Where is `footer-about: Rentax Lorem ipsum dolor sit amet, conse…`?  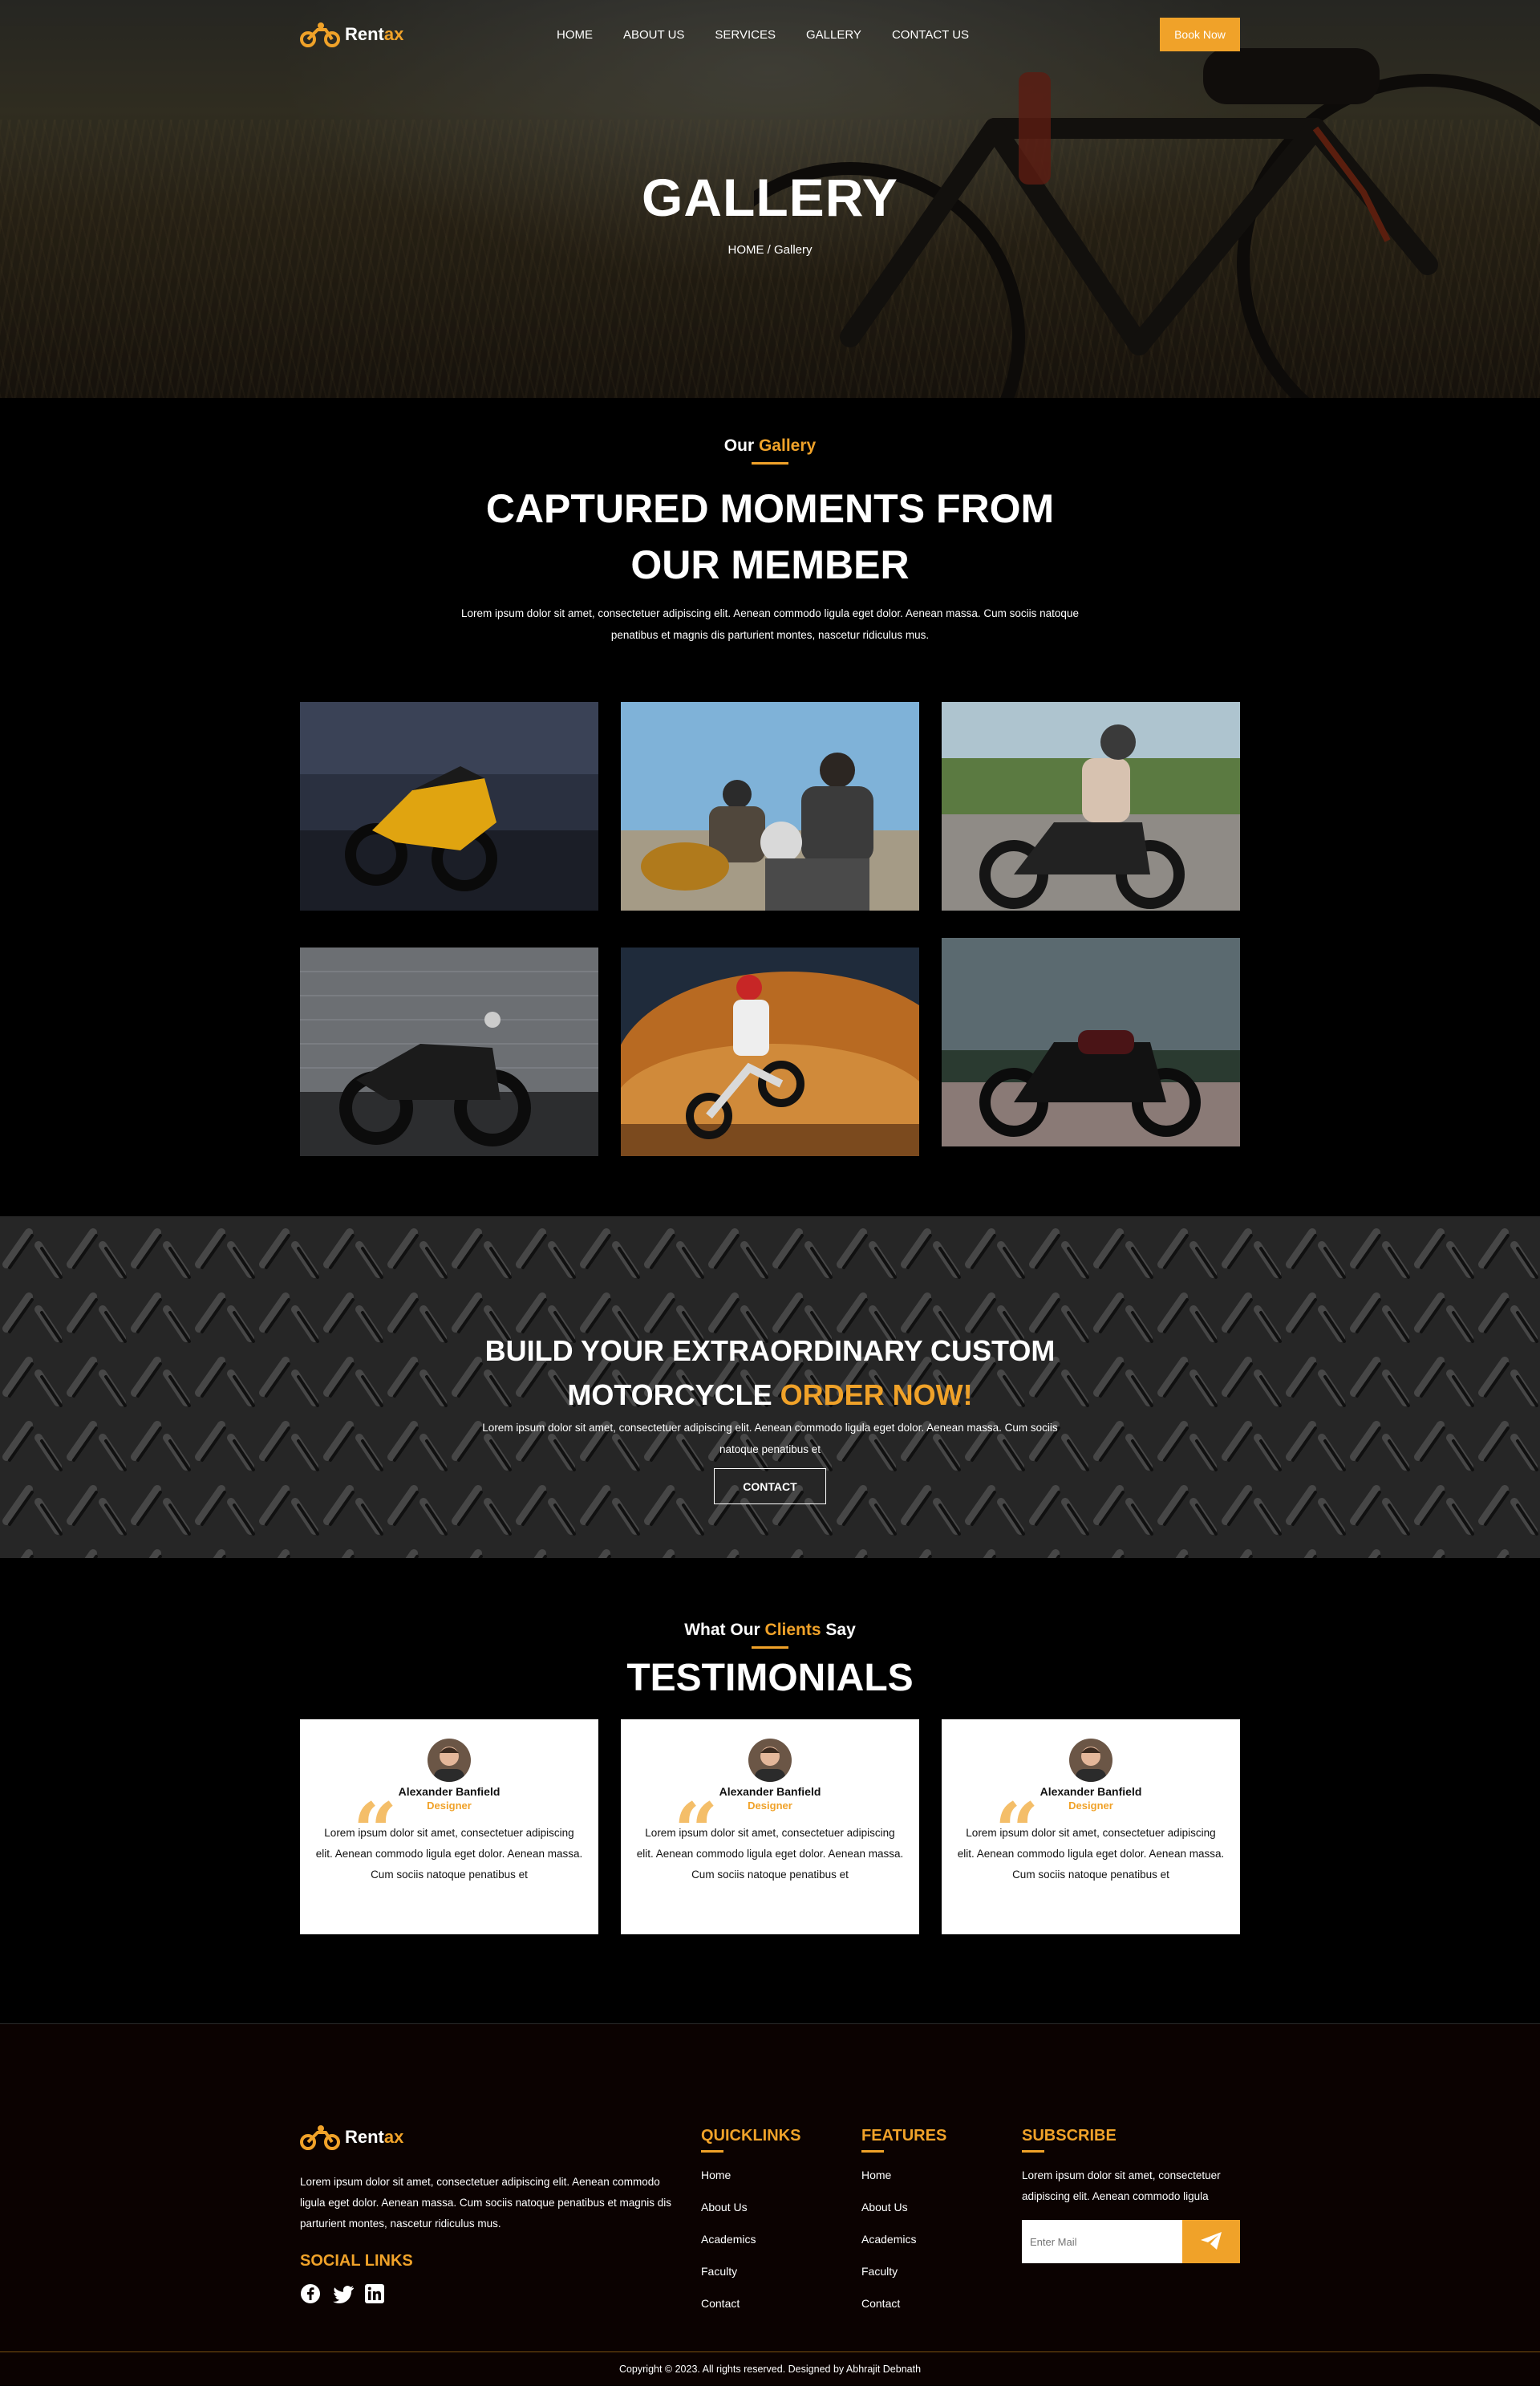 footer-about: Rentax Lorem ipsum dolor sit amet, conse… is located at coordinates (488, 2212).